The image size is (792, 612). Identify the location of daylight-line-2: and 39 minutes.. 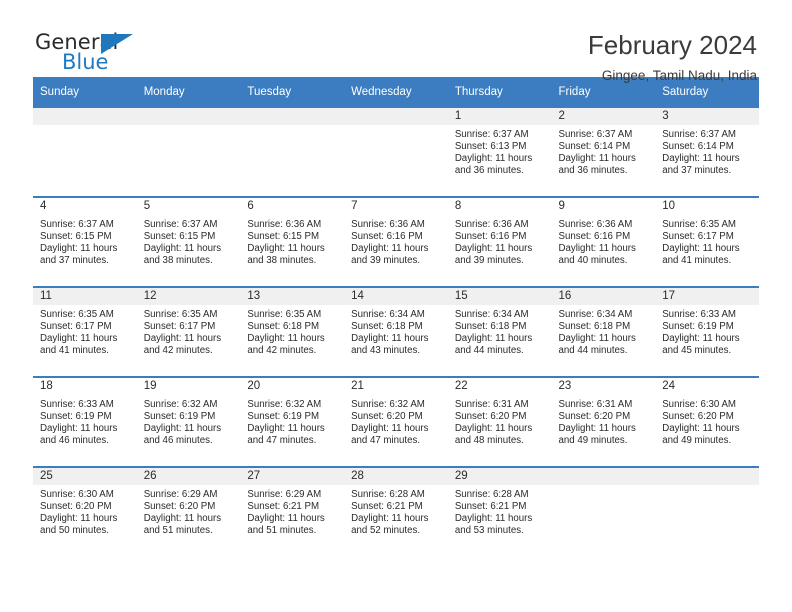
(489, 261).